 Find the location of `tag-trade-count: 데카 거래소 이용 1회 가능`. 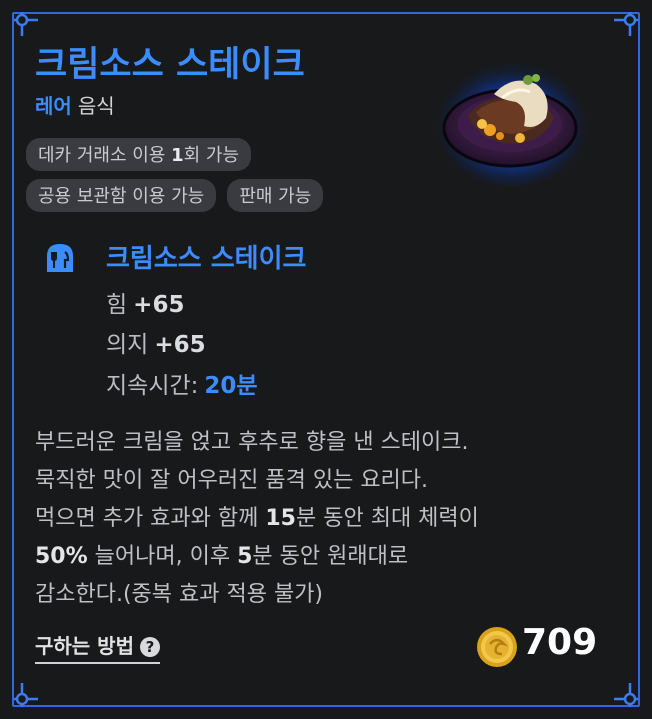

tag-trade-count: 데카 거래소 이용 1회 가능 is located at coordinates (139, 154).